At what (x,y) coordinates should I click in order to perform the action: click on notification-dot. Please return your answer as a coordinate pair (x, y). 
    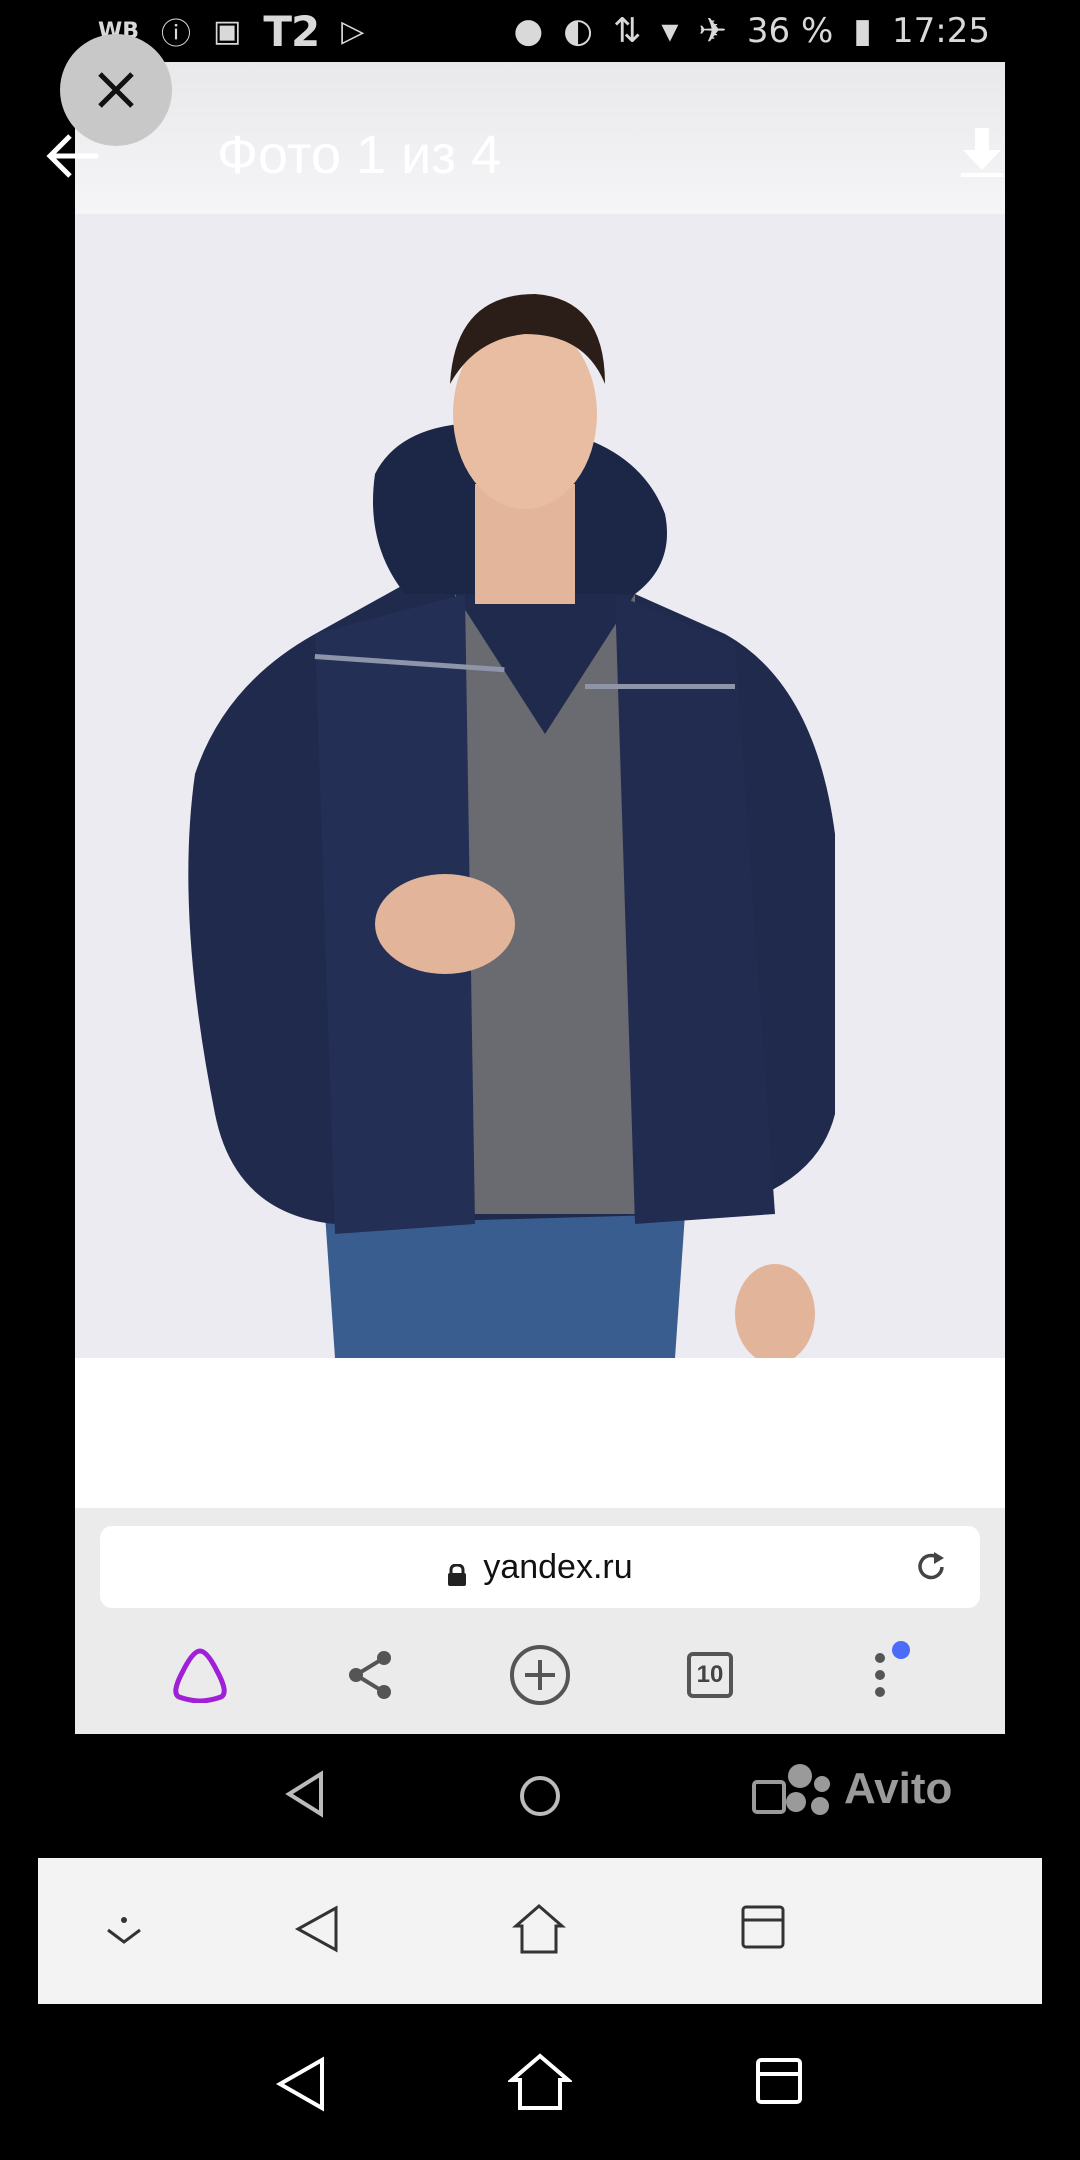
    Looking at the image, I should click on (901, 1650).